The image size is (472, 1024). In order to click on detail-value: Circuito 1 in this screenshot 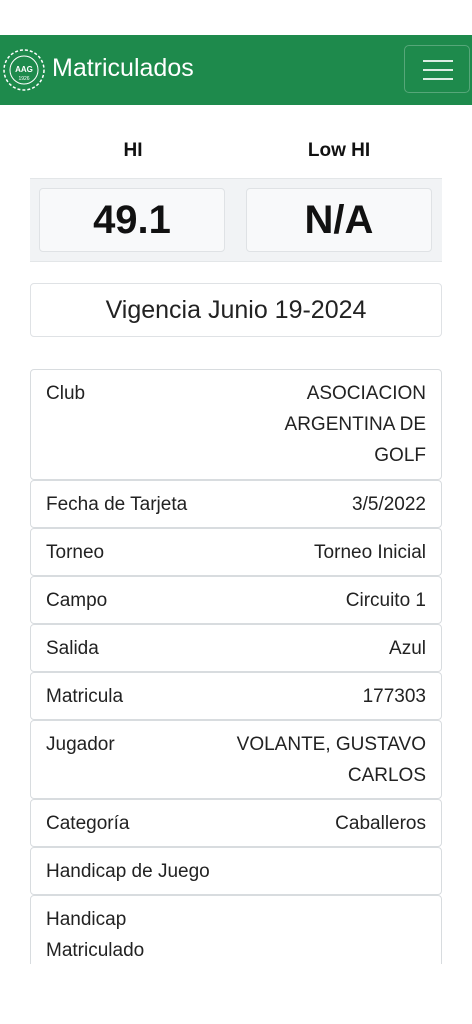, I will do `click(385, 600)`.